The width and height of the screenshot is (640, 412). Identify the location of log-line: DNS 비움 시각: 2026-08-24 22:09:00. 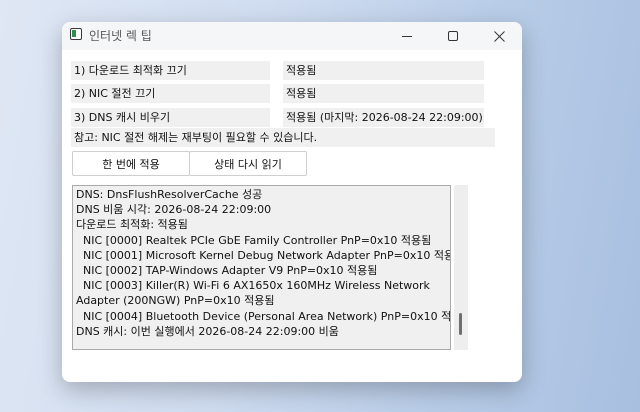
(174, 210).